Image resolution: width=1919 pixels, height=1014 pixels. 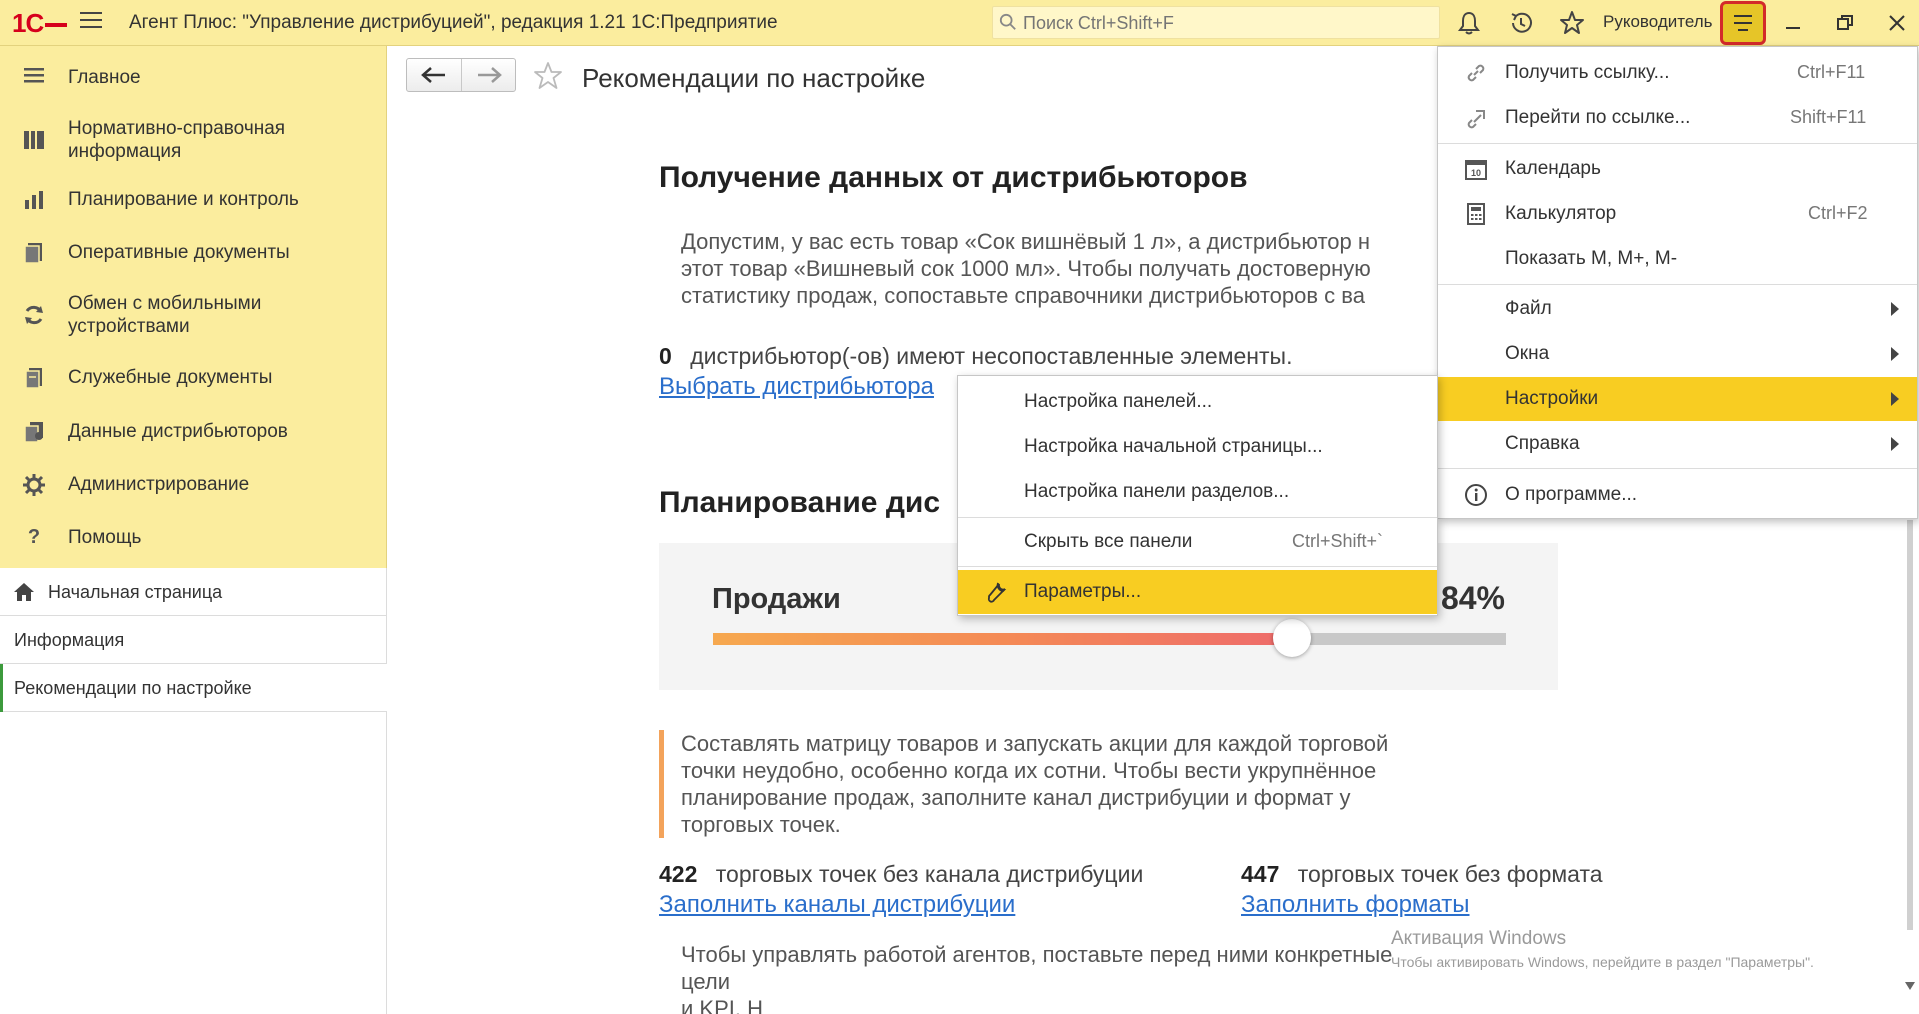 I want to click on search-box, so click(x=1216, y=22).